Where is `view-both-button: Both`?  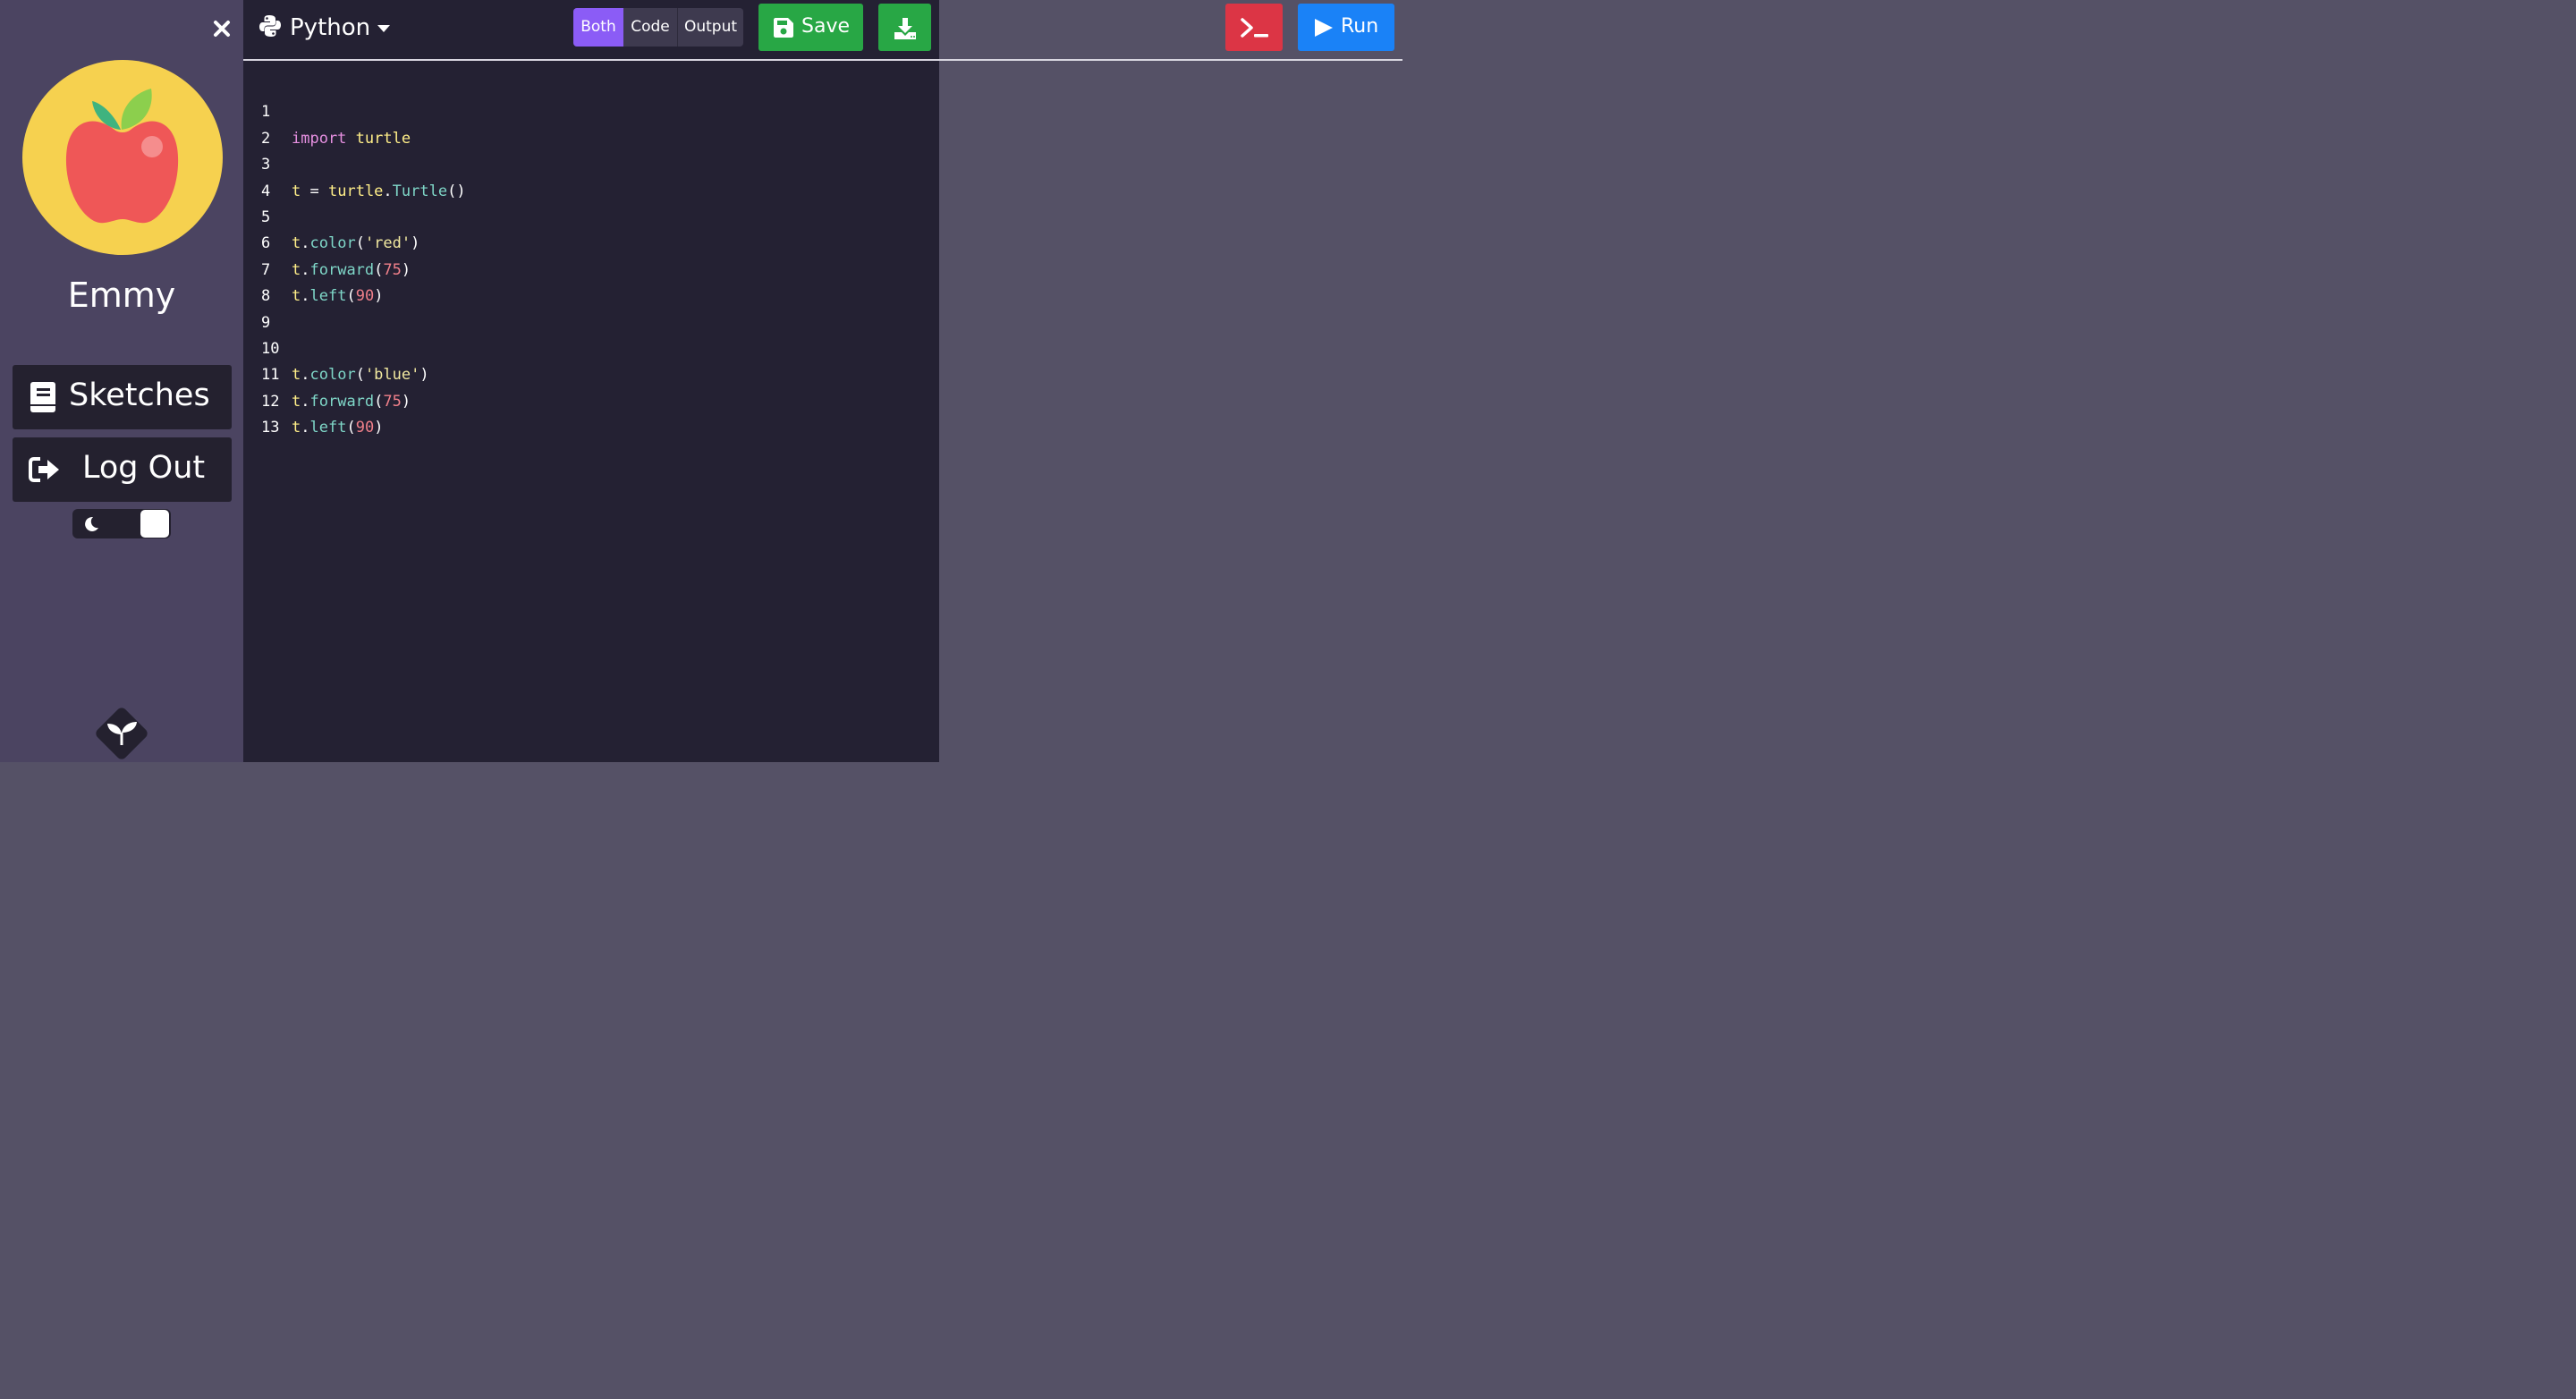
view-both-button: Both is located at coordinates (598, 27).